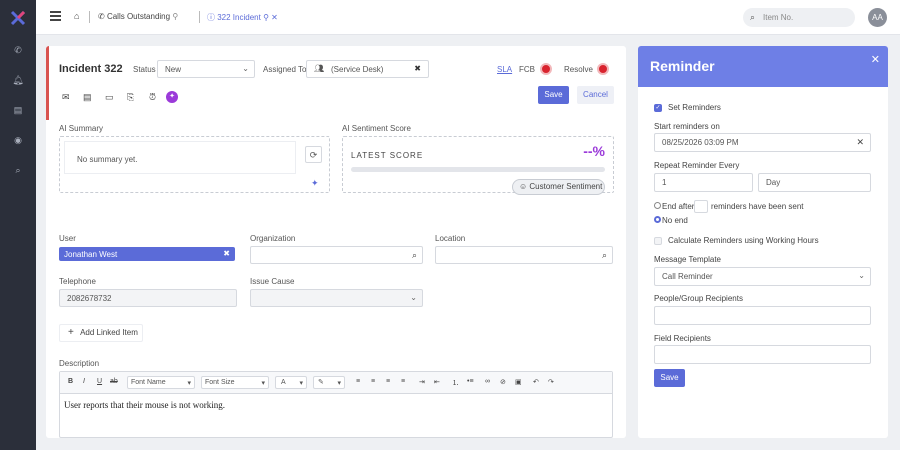  I want to click on clipboard-icon: ▤, so click(18, 110).